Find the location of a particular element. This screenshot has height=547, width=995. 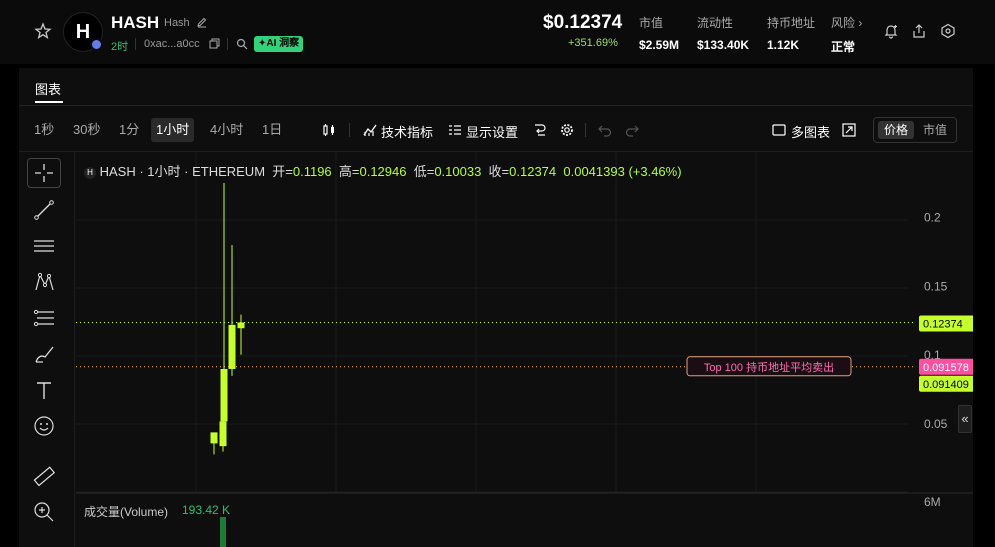

crosshair-icon is located at coordinates (44, 173).